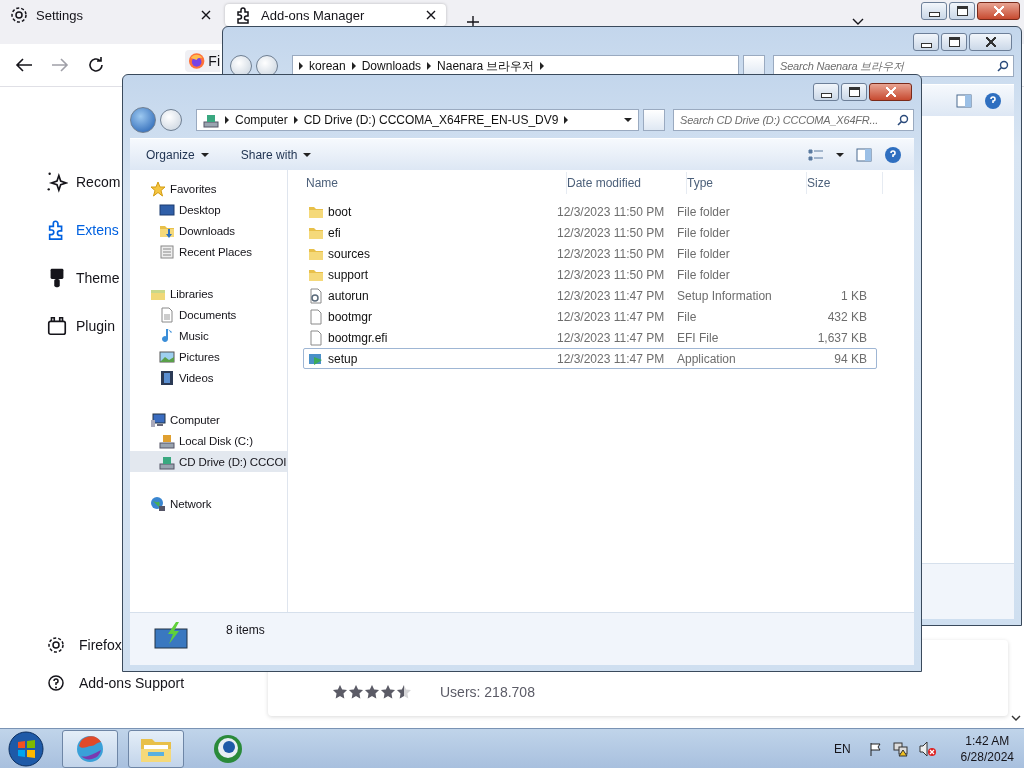 The width and height of the screenshot is (1024, 768). What do you see at coordinates (208, 335) in the screenshot?
I see `nav-item: Music` at bounding box center [208, 335].